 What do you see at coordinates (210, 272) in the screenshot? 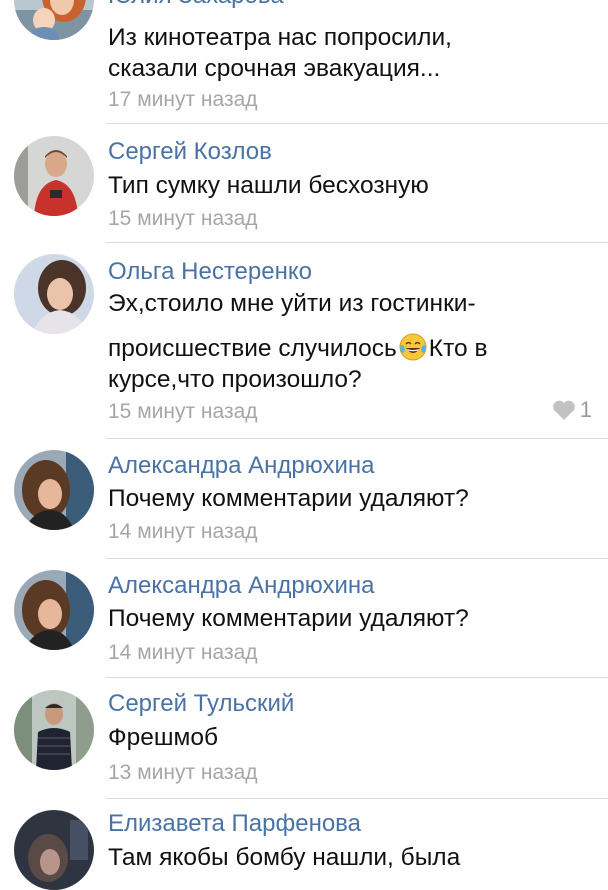
I see `comment-author: Ольга Нестеренко` at bounding box center [210, 272].